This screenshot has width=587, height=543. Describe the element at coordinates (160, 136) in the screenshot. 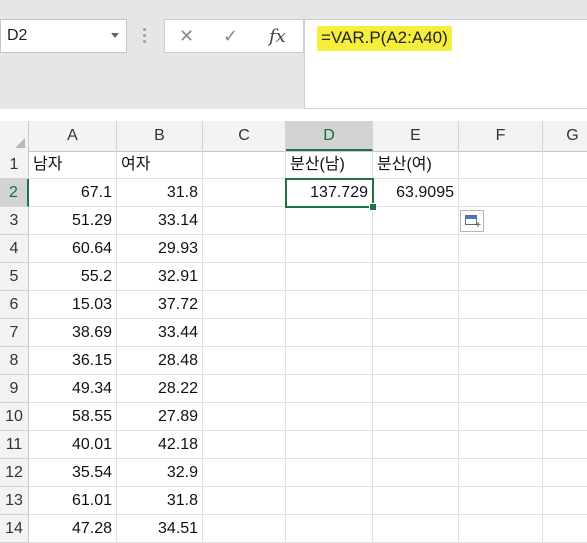

I see `column-header-b: B` at that location.